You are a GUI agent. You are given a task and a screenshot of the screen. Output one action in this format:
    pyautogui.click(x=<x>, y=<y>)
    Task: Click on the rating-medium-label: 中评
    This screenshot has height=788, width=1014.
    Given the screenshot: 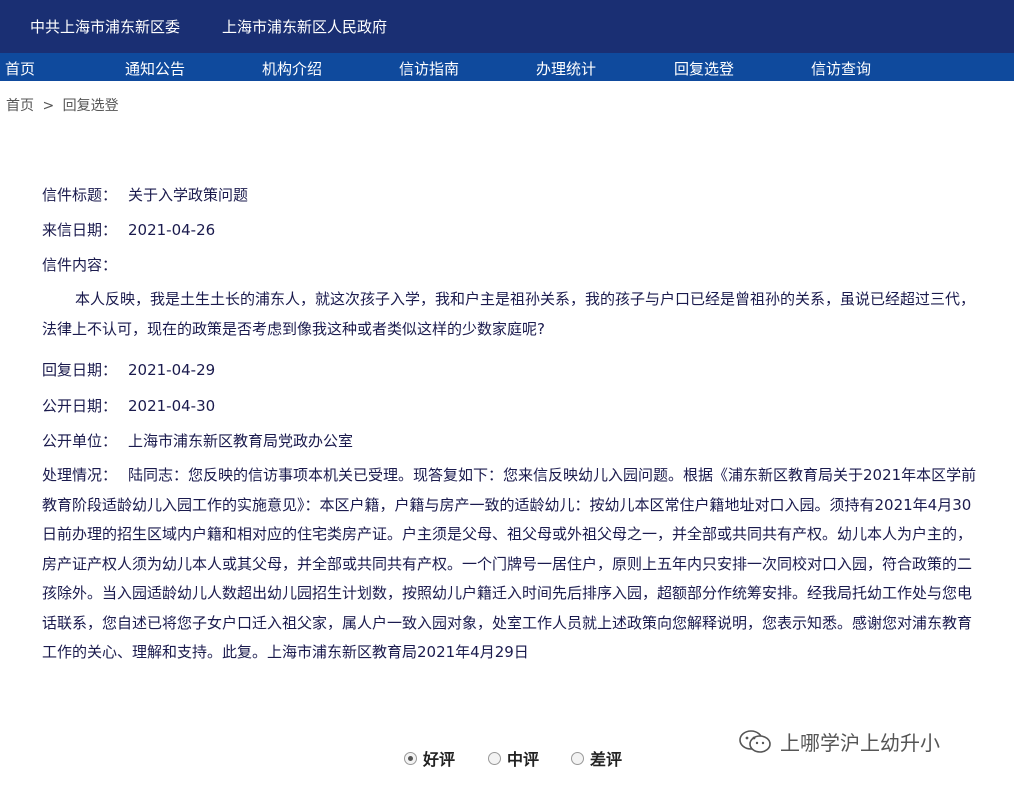 What is the action you would take?
    pyautogui.click(x=523, y=759)
    